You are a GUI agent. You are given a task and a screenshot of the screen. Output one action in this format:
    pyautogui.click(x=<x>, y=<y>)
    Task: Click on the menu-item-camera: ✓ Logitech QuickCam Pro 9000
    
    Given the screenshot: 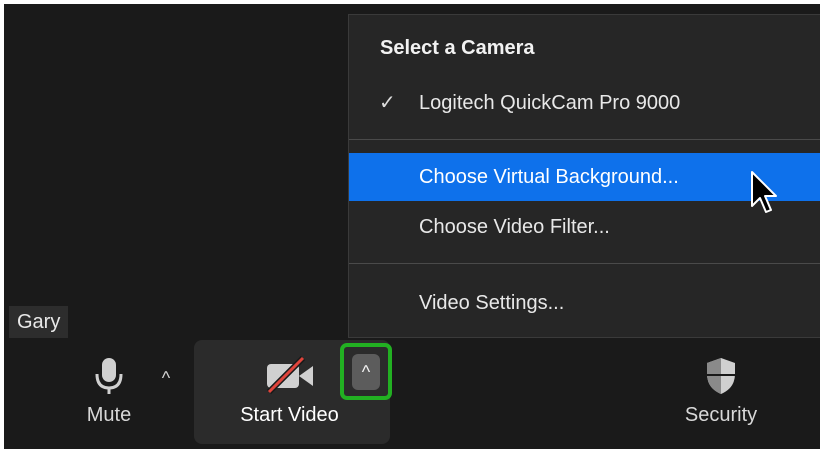 What is the action you would take?
    pyautogui.click(x=584, y=103)
    